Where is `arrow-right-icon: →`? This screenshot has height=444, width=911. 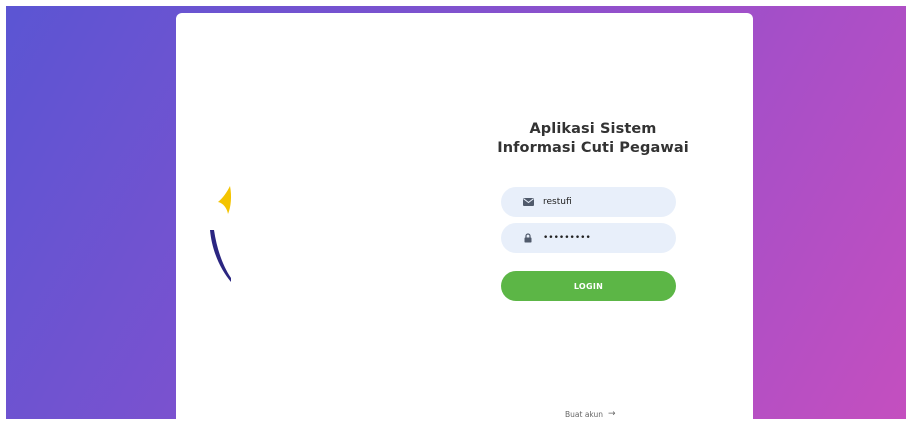
arrow-right-icon: → is located at coordinates (612, 414).